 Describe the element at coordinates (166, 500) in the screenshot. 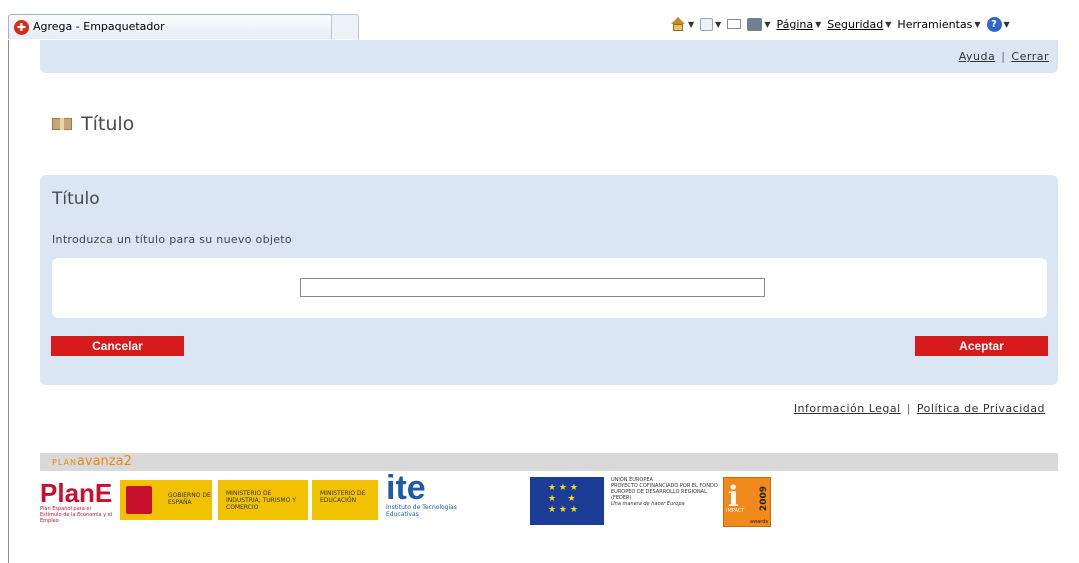

I see `gobierno-logo: GOBIERNO DE ESPAÑA` at that location.